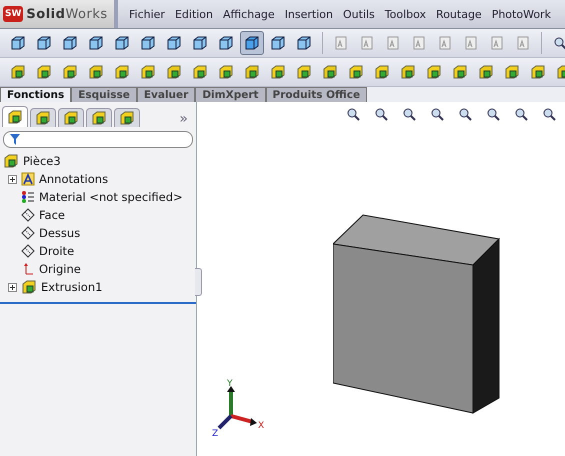 This screenshot has width=565, height=456. I want to click on tree-item: Droite, so click(56, 251).